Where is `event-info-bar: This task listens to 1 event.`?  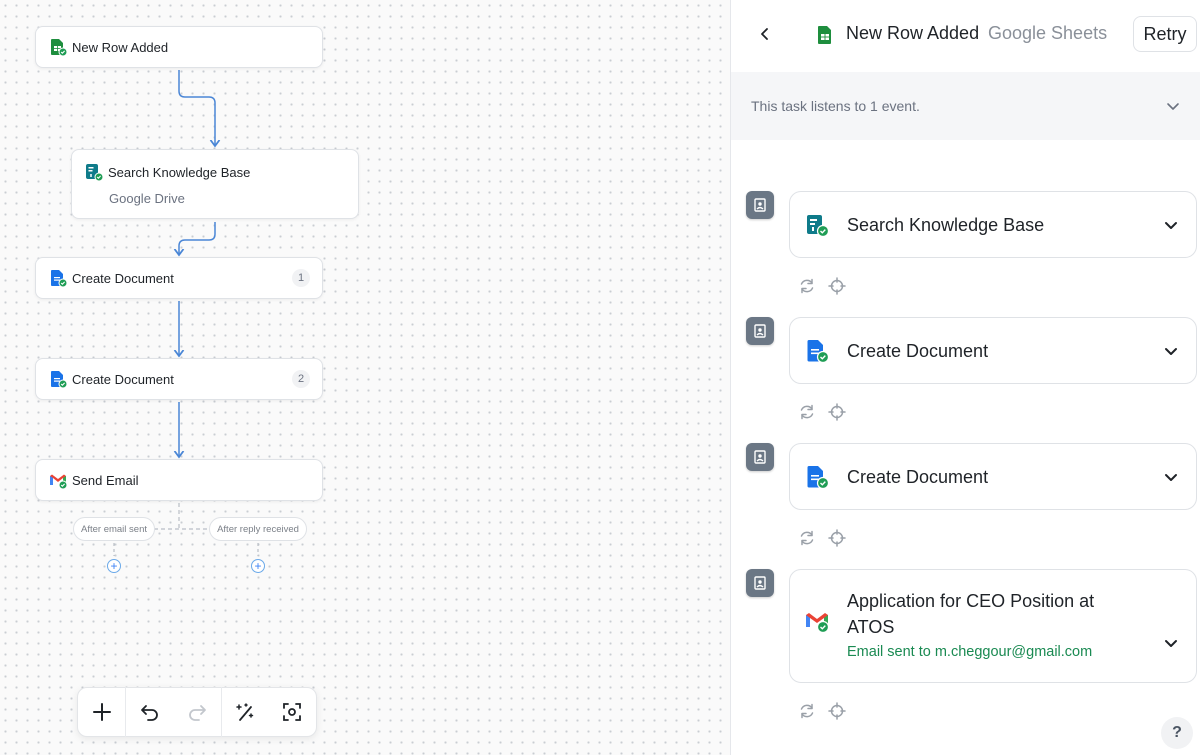
event-info-bar: This task listens to 1 event. is located at coordinates (965, 106).